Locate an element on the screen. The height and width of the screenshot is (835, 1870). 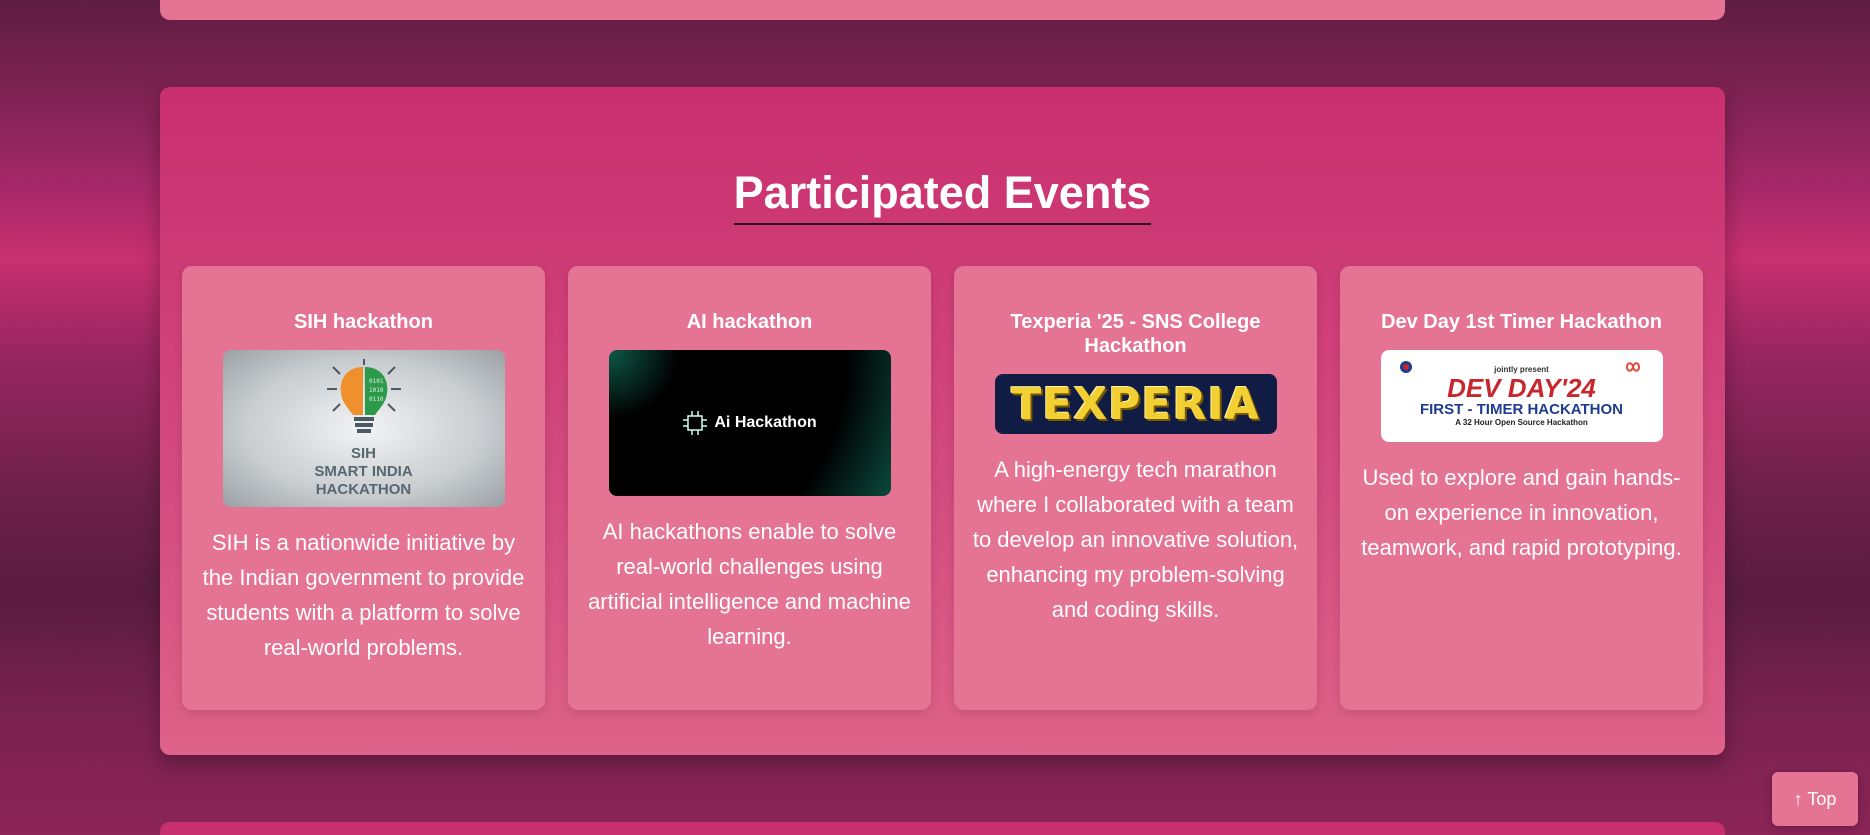
chip-icon is located at coordinates (695, 423).